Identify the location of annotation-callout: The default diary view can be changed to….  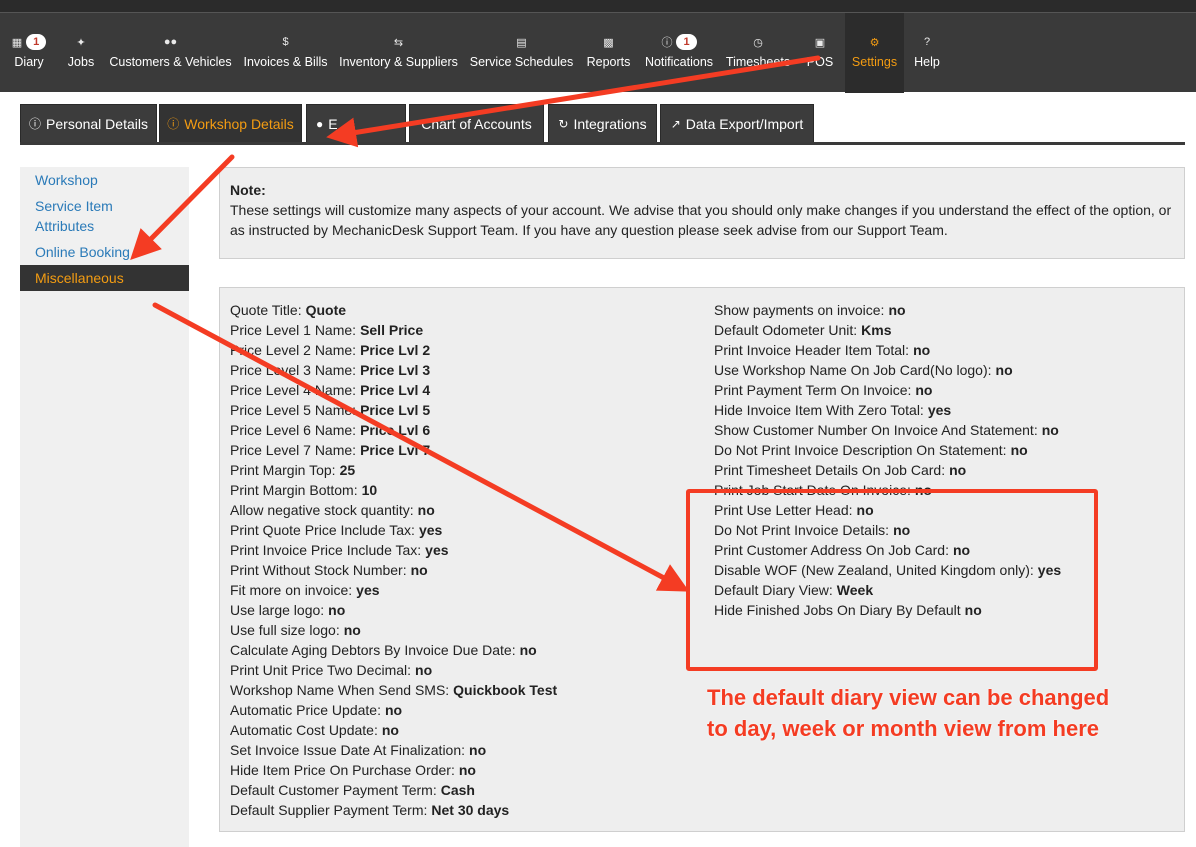
(908, 713).